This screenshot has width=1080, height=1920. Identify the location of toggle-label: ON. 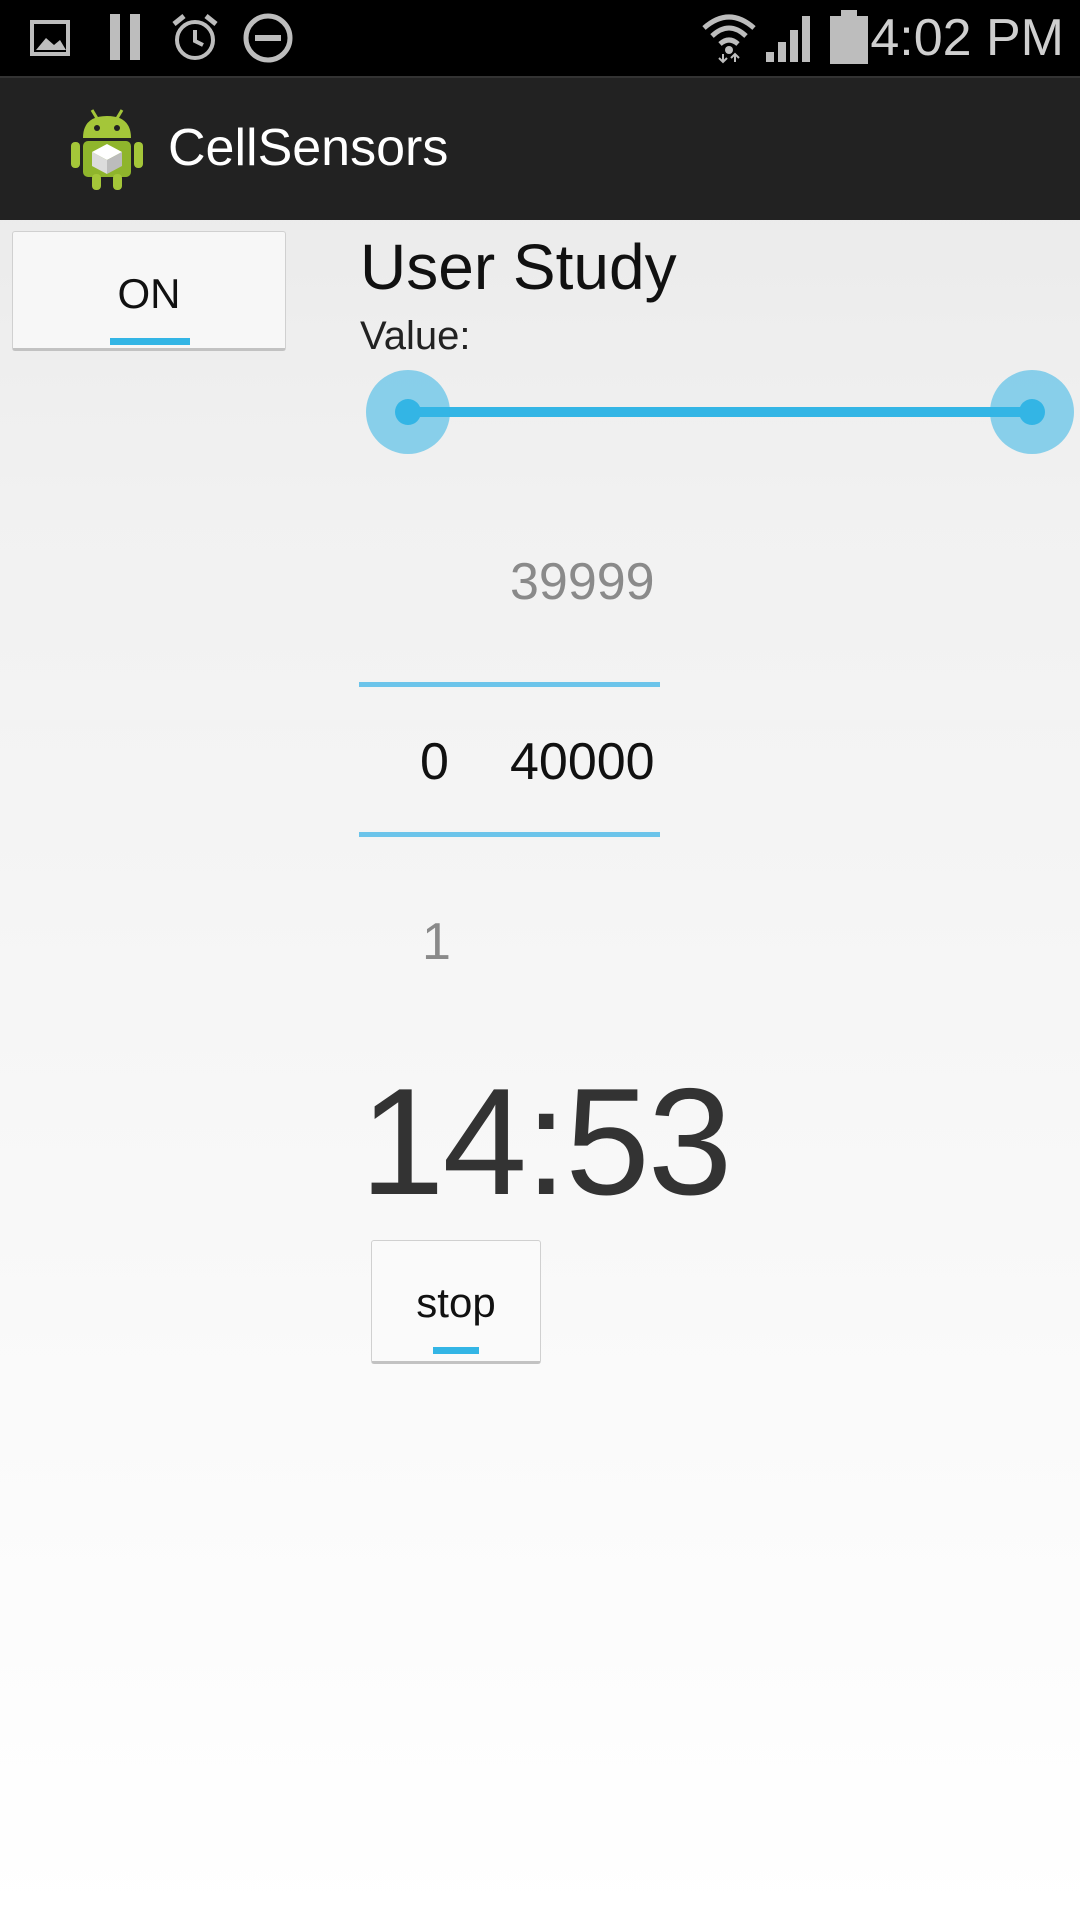
(149, 293).